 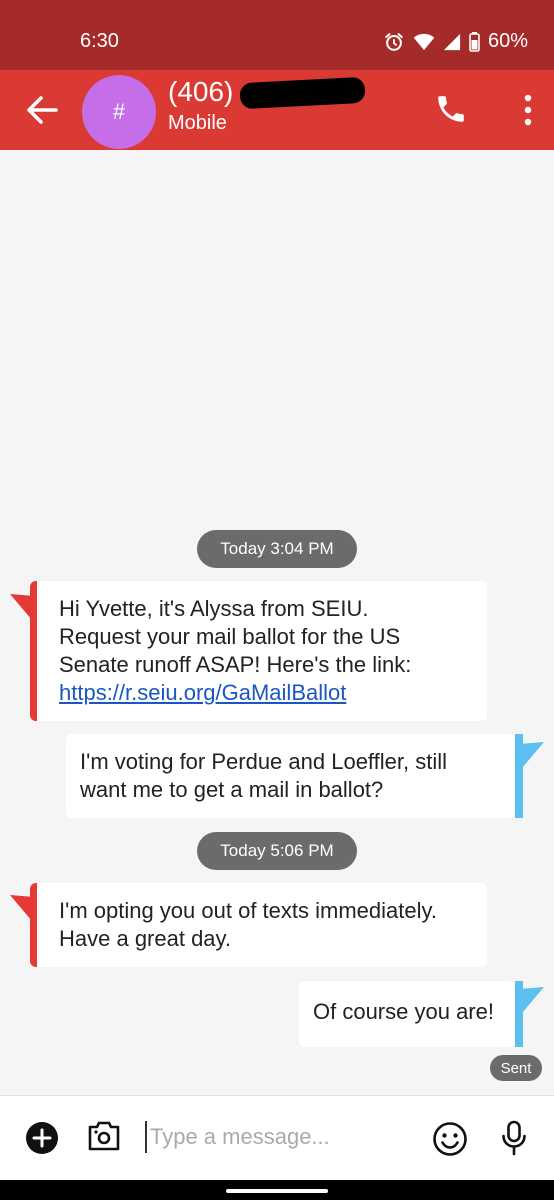 What do you see at coordinates (197, 123) in the screenshot?
I see `contact-type: Mobile` at bounding box center [197, 123].